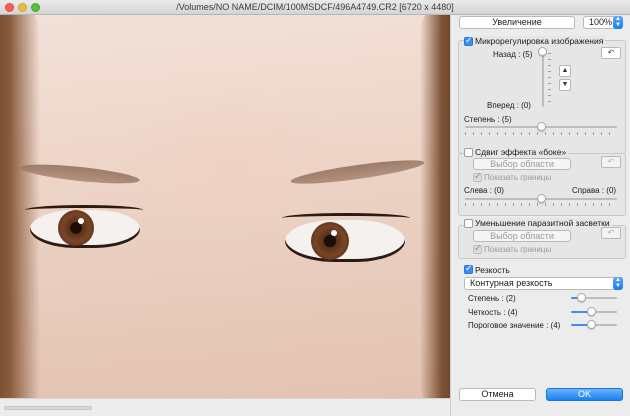  I want to click on bokeh-title: Сдвиг эффекта «боке», so click(521, 152).